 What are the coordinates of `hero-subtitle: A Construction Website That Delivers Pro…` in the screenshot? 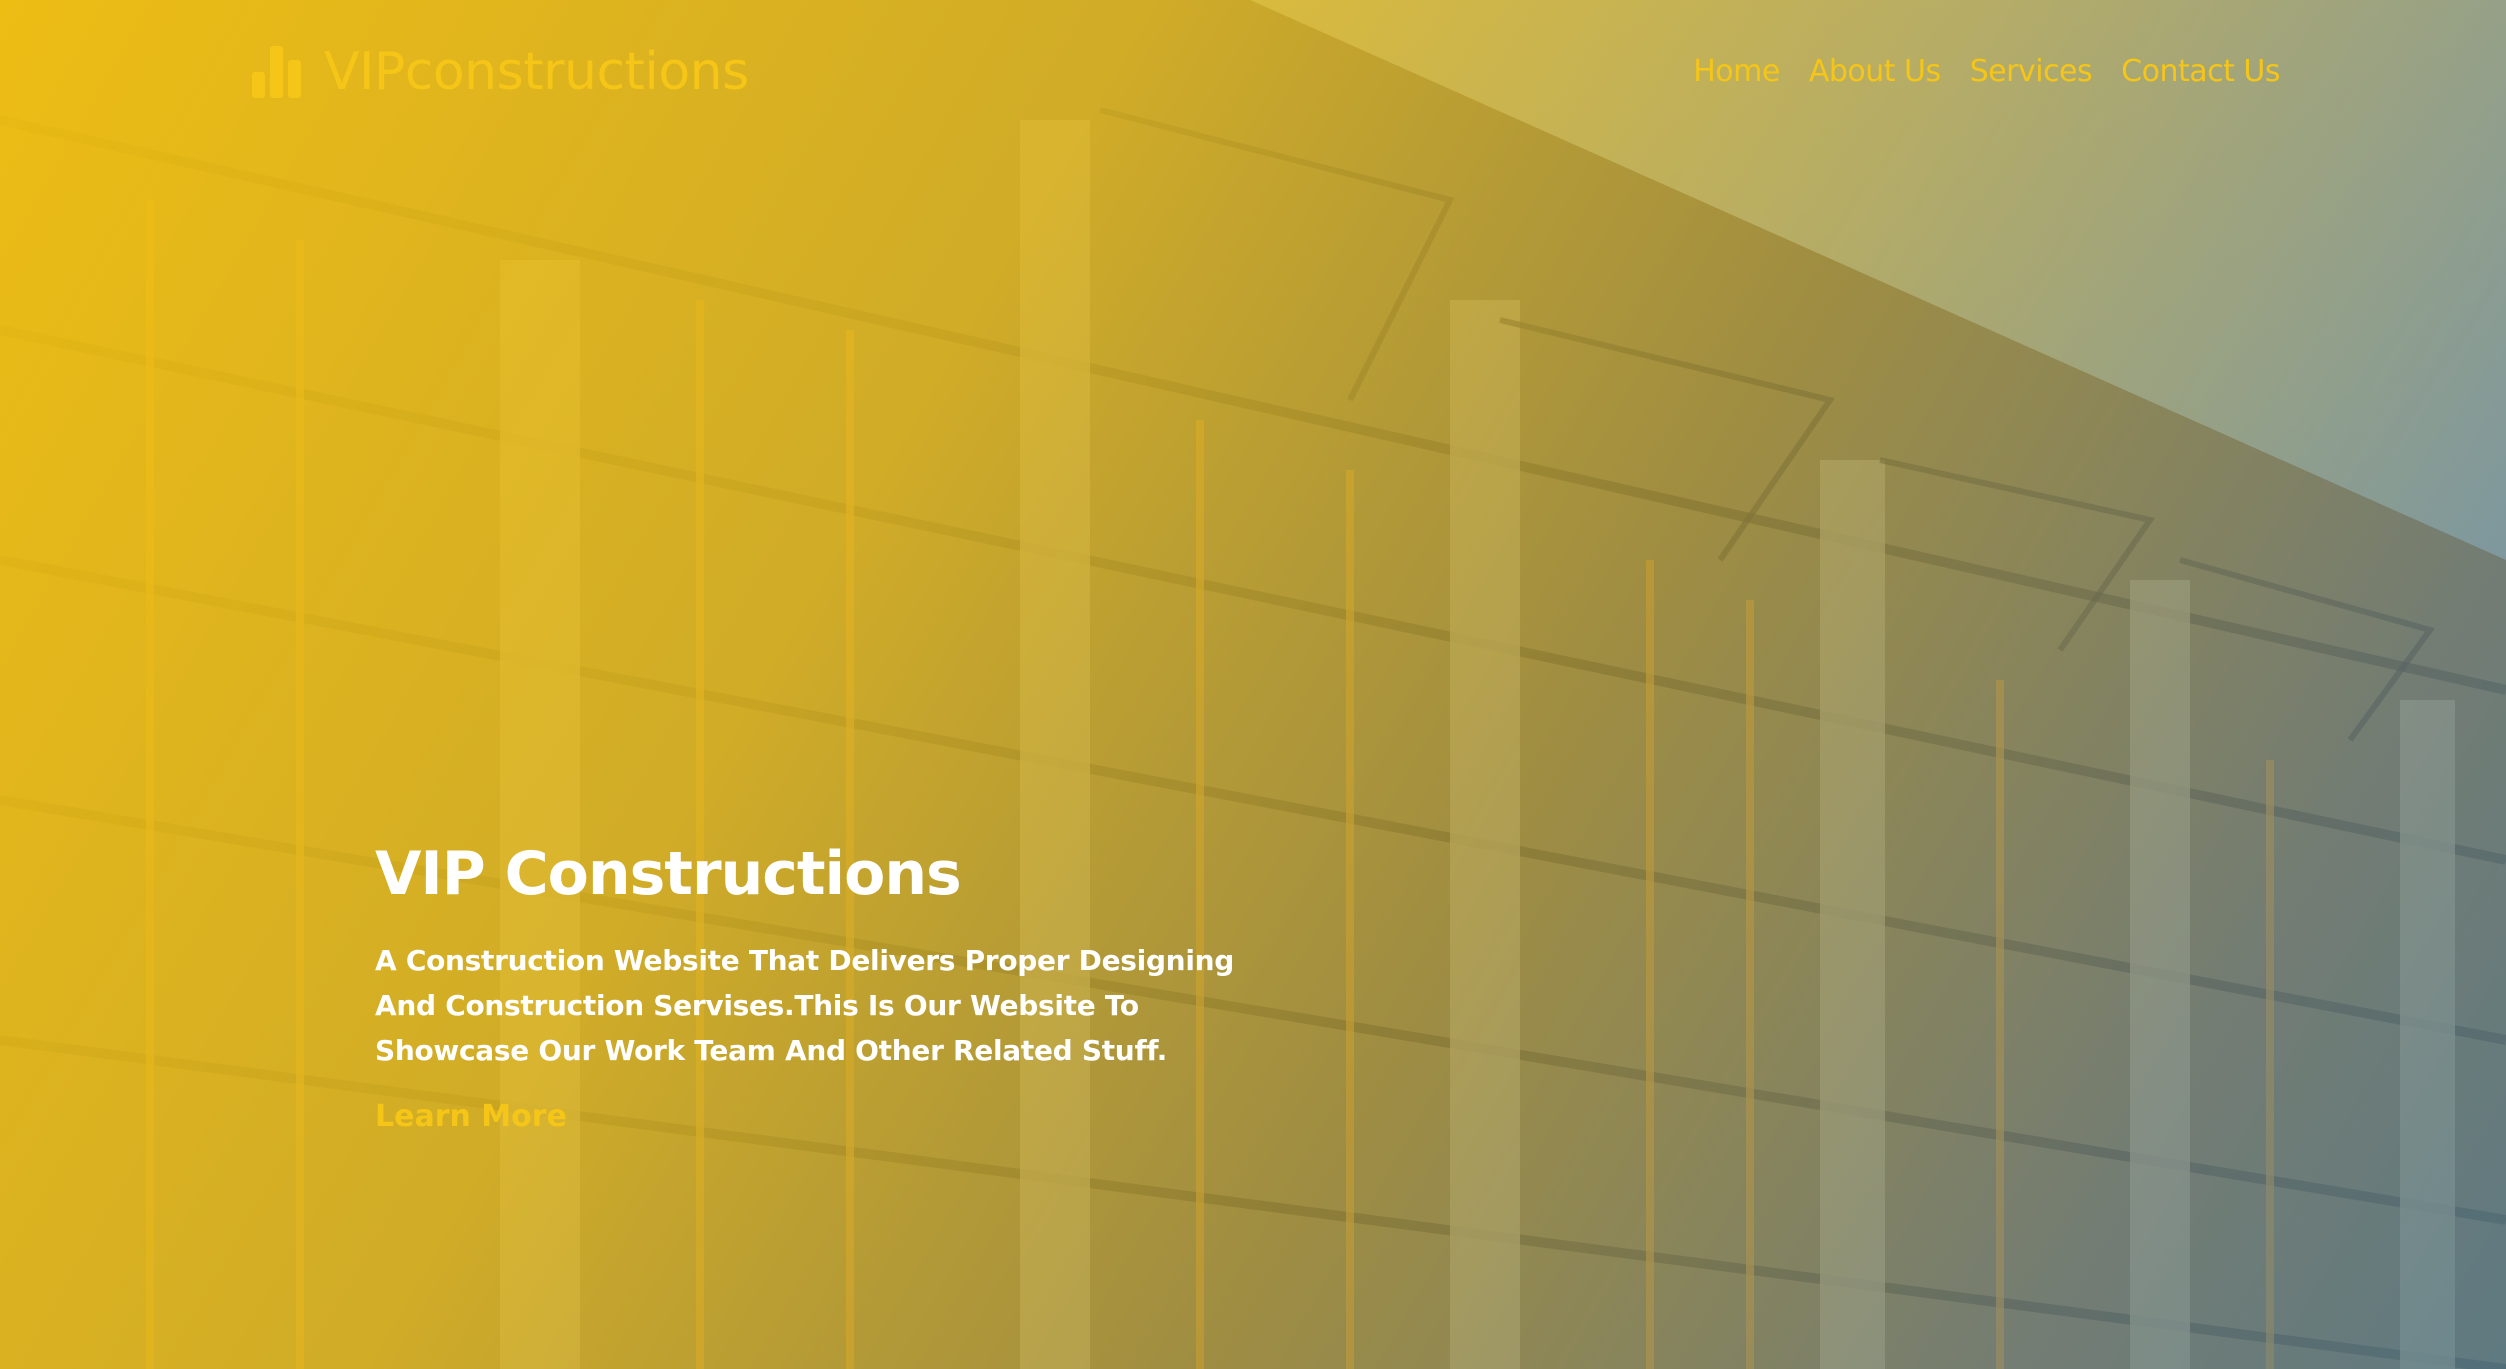 It's located at (804, 1005).